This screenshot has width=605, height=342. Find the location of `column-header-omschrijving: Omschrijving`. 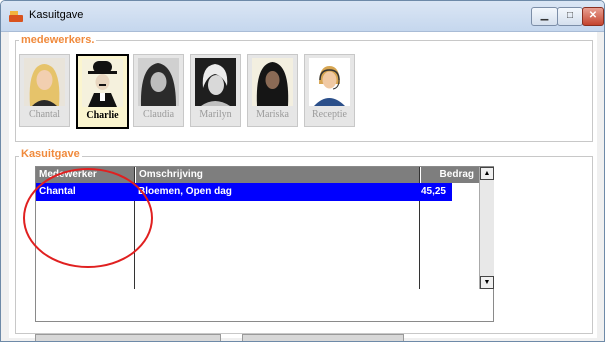

column-header-omschrijving: Omschrijving is located at coordinates (277, 175).